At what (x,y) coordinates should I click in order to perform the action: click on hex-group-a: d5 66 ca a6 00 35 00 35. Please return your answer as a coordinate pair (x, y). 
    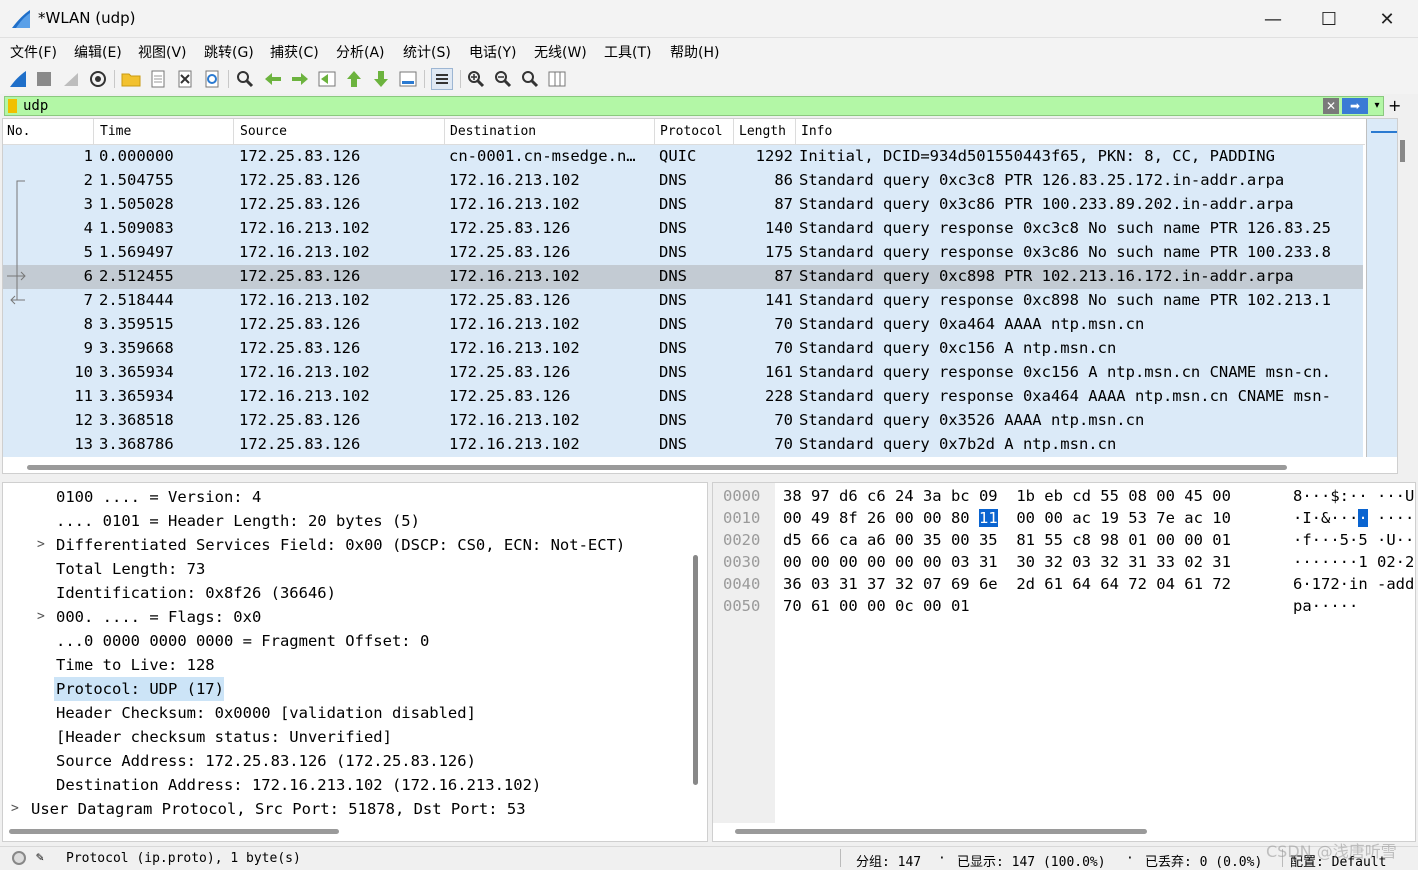
    Looking at the image, I should click on (890, 540).